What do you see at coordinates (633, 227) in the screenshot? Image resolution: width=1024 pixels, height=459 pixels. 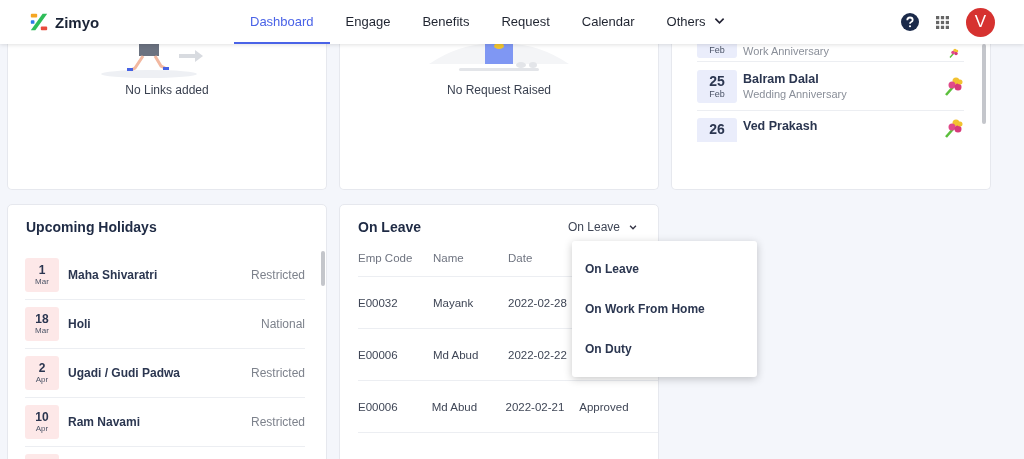 I see `chevron-down-icon` at bounding box center [633, 227].